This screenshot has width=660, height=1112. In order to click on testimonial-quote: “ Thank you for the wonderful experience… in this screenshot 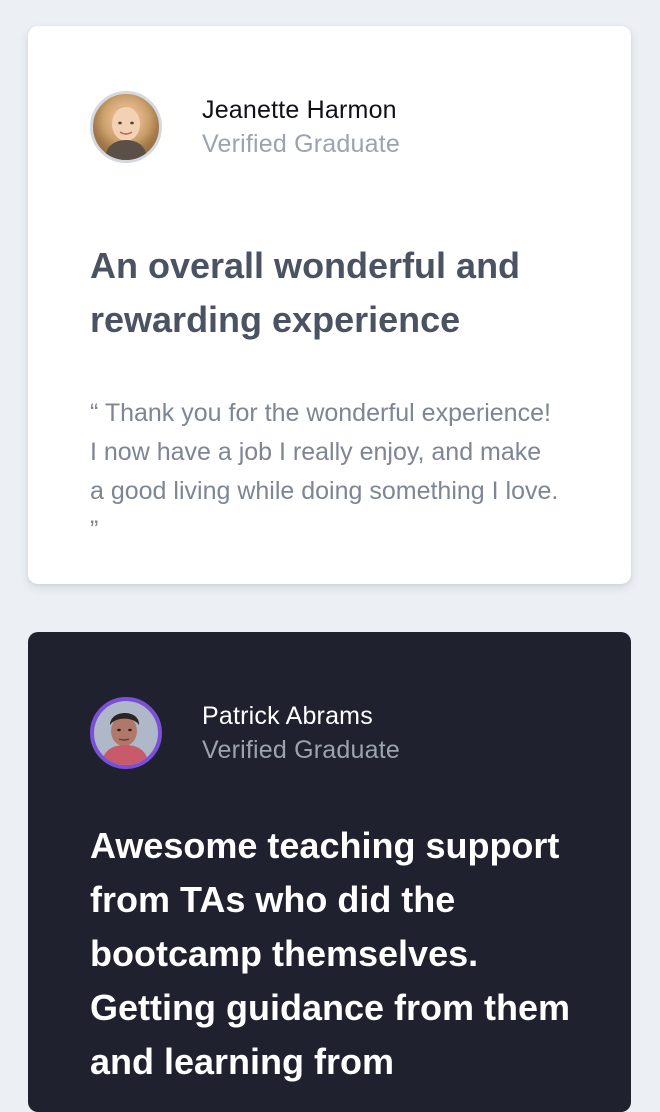, I will do `click(324, 471)`.